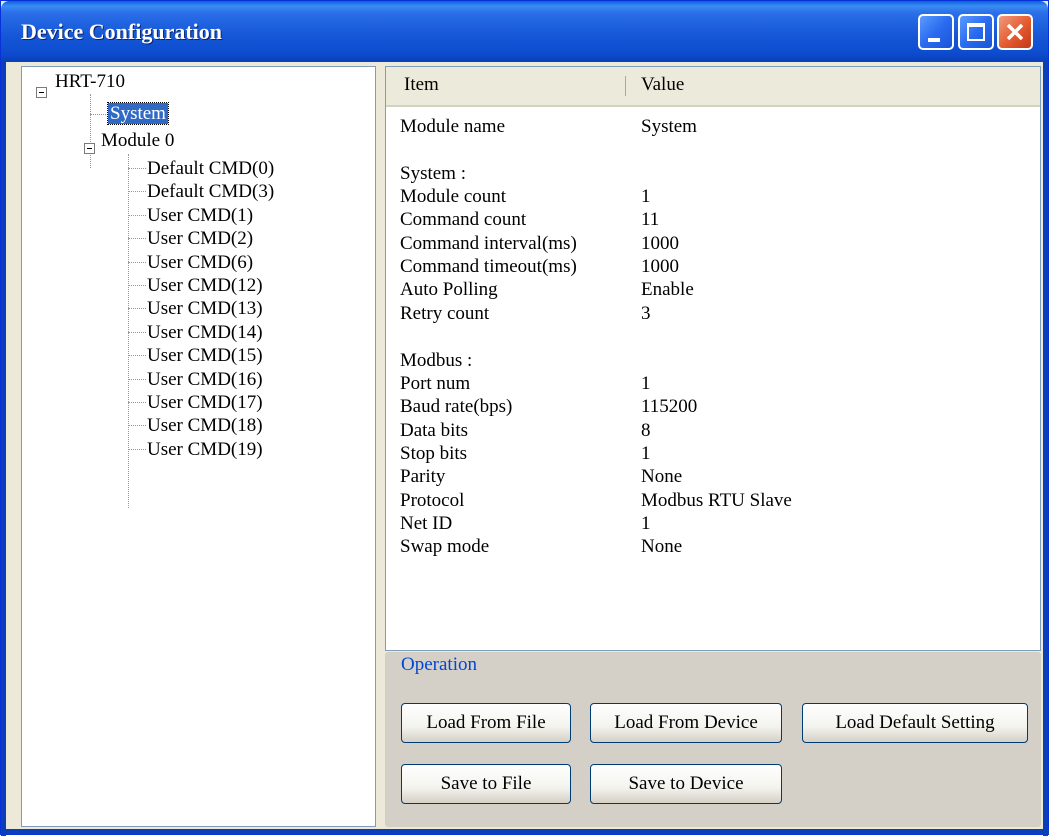 The height and width of the screenshot is (836, 1049). I want to click on list-row-value: Enable, so click(667, 289).